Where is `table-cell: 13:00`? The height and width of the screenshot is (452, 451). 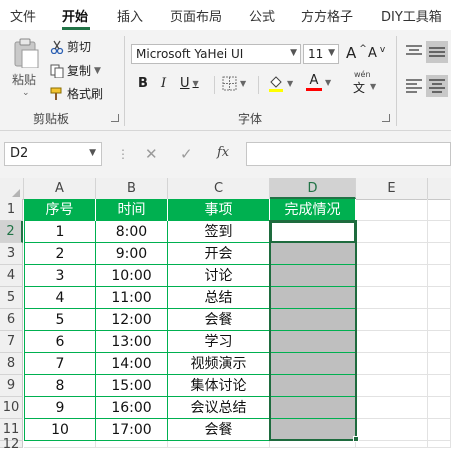
table-cell: 13:00 is located at coordinates (132, 342).